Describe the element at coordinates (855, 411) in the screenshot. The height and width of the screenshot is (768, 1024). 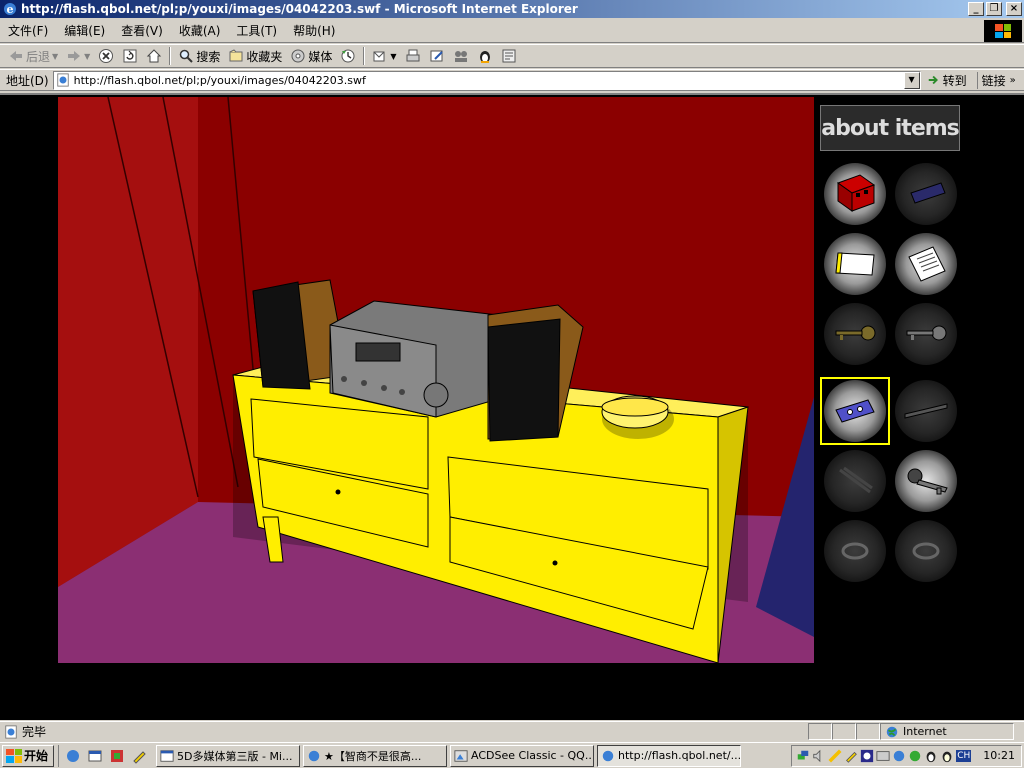
I see `inventory-slot-cassette` at that location.